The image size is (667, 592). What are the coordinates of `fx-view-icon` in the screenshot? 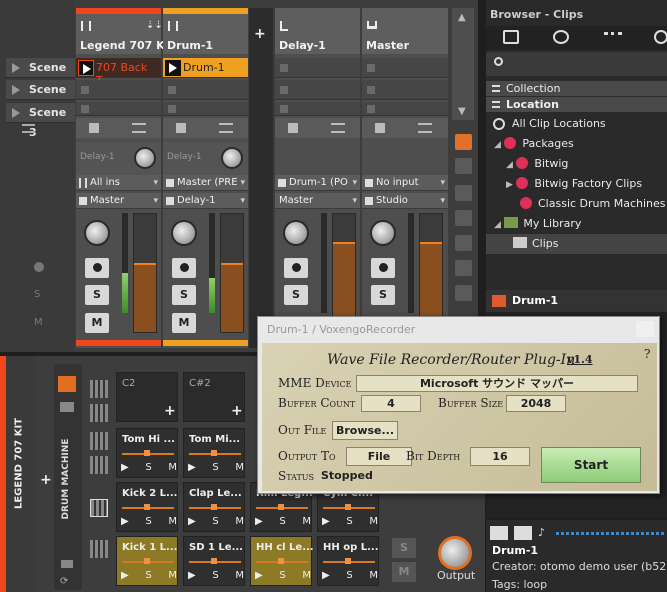 It's located at (463, 293).